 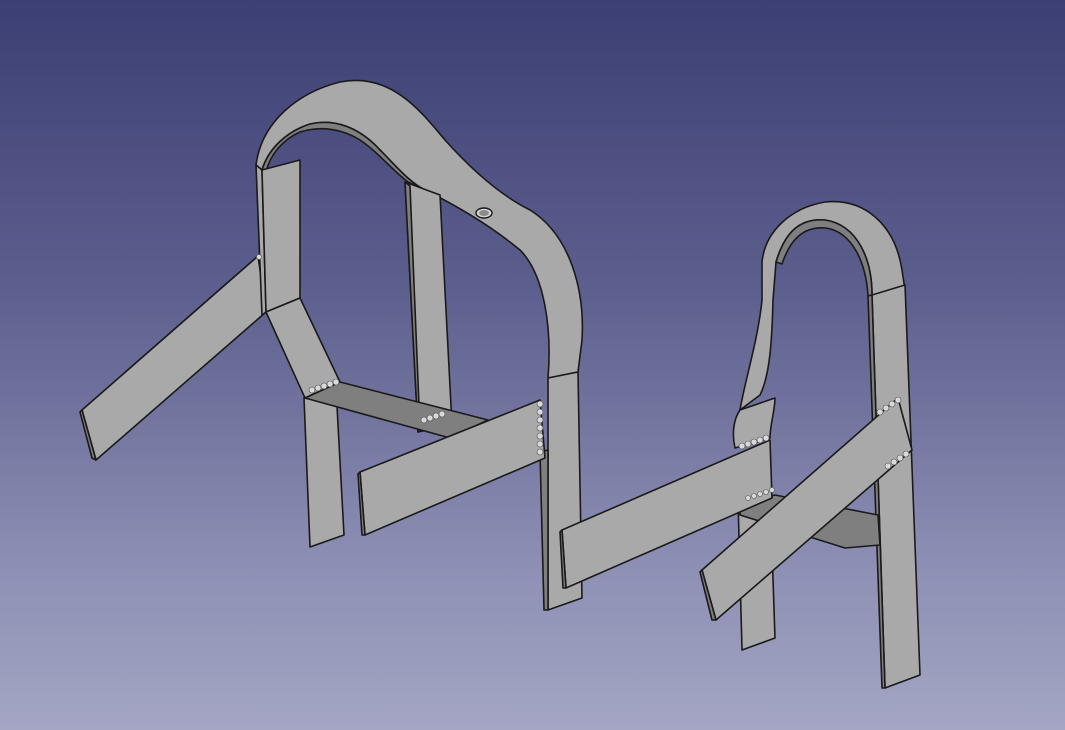 What do you see at coordinates (174, 358) in the screenshot?
I see `left-diagonal-strut` at bounding box center [174, 358].